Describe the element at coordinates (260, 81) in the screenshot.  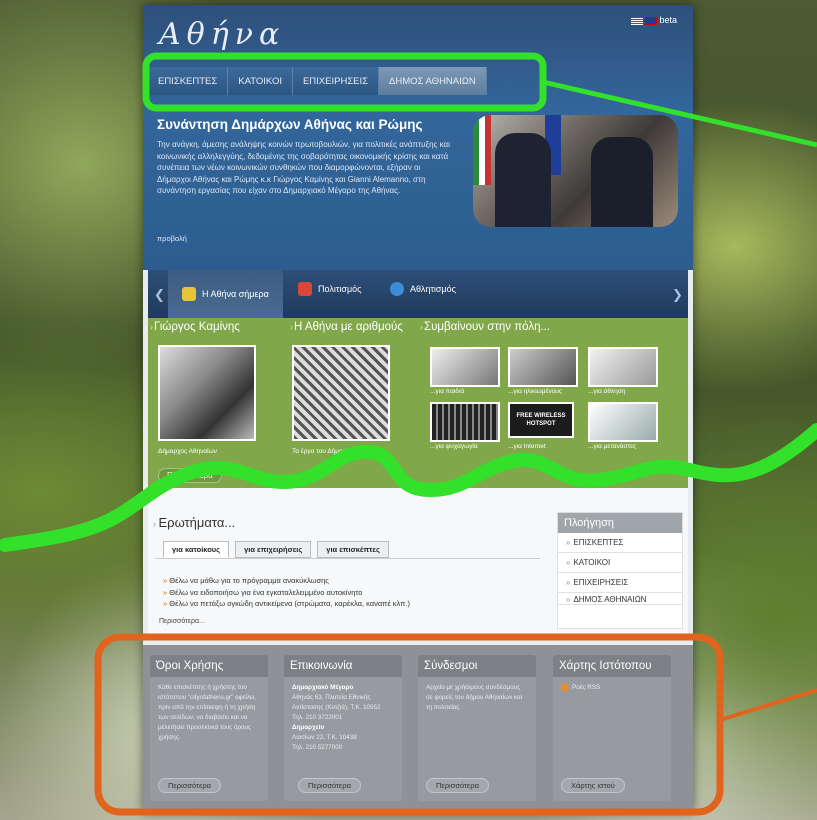
I see `nav-item-residents: ΚΑΤΟΙΚΟΙ` at that location.